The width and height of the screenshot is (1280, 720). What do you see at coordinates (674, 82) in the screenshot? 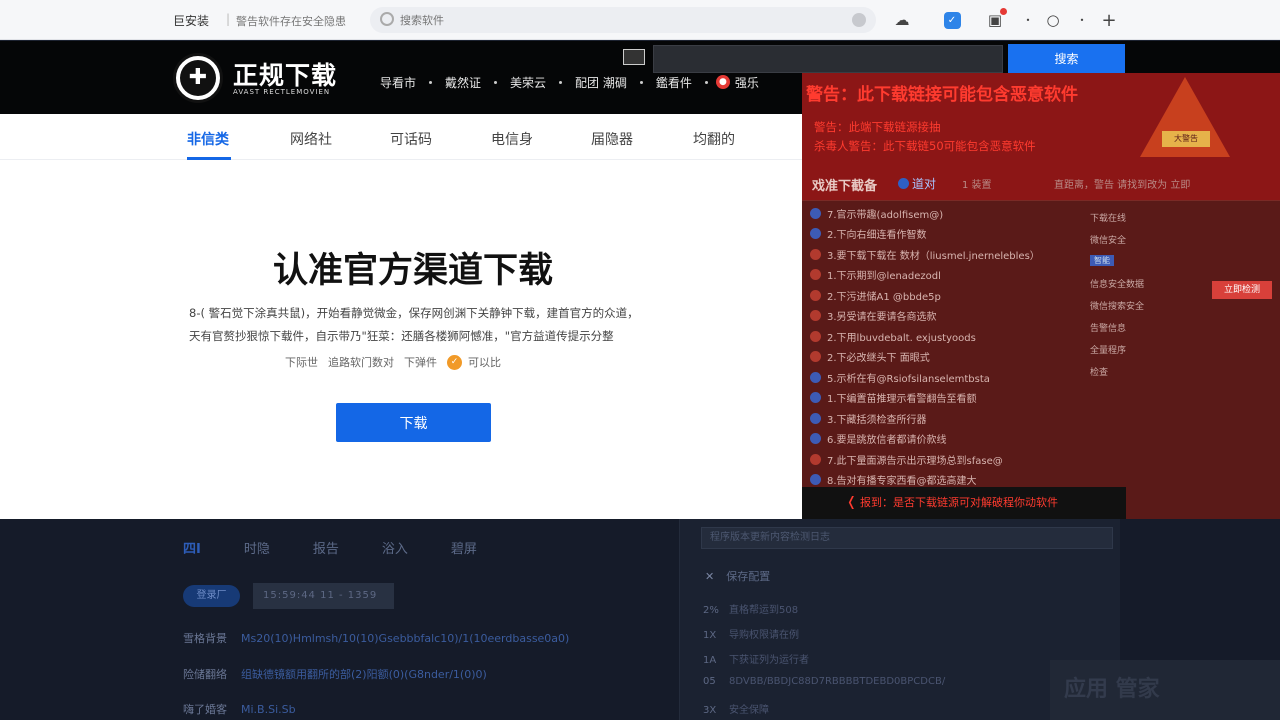
I see `nav-item: 鑑看件` at bounding box center [674, 82].